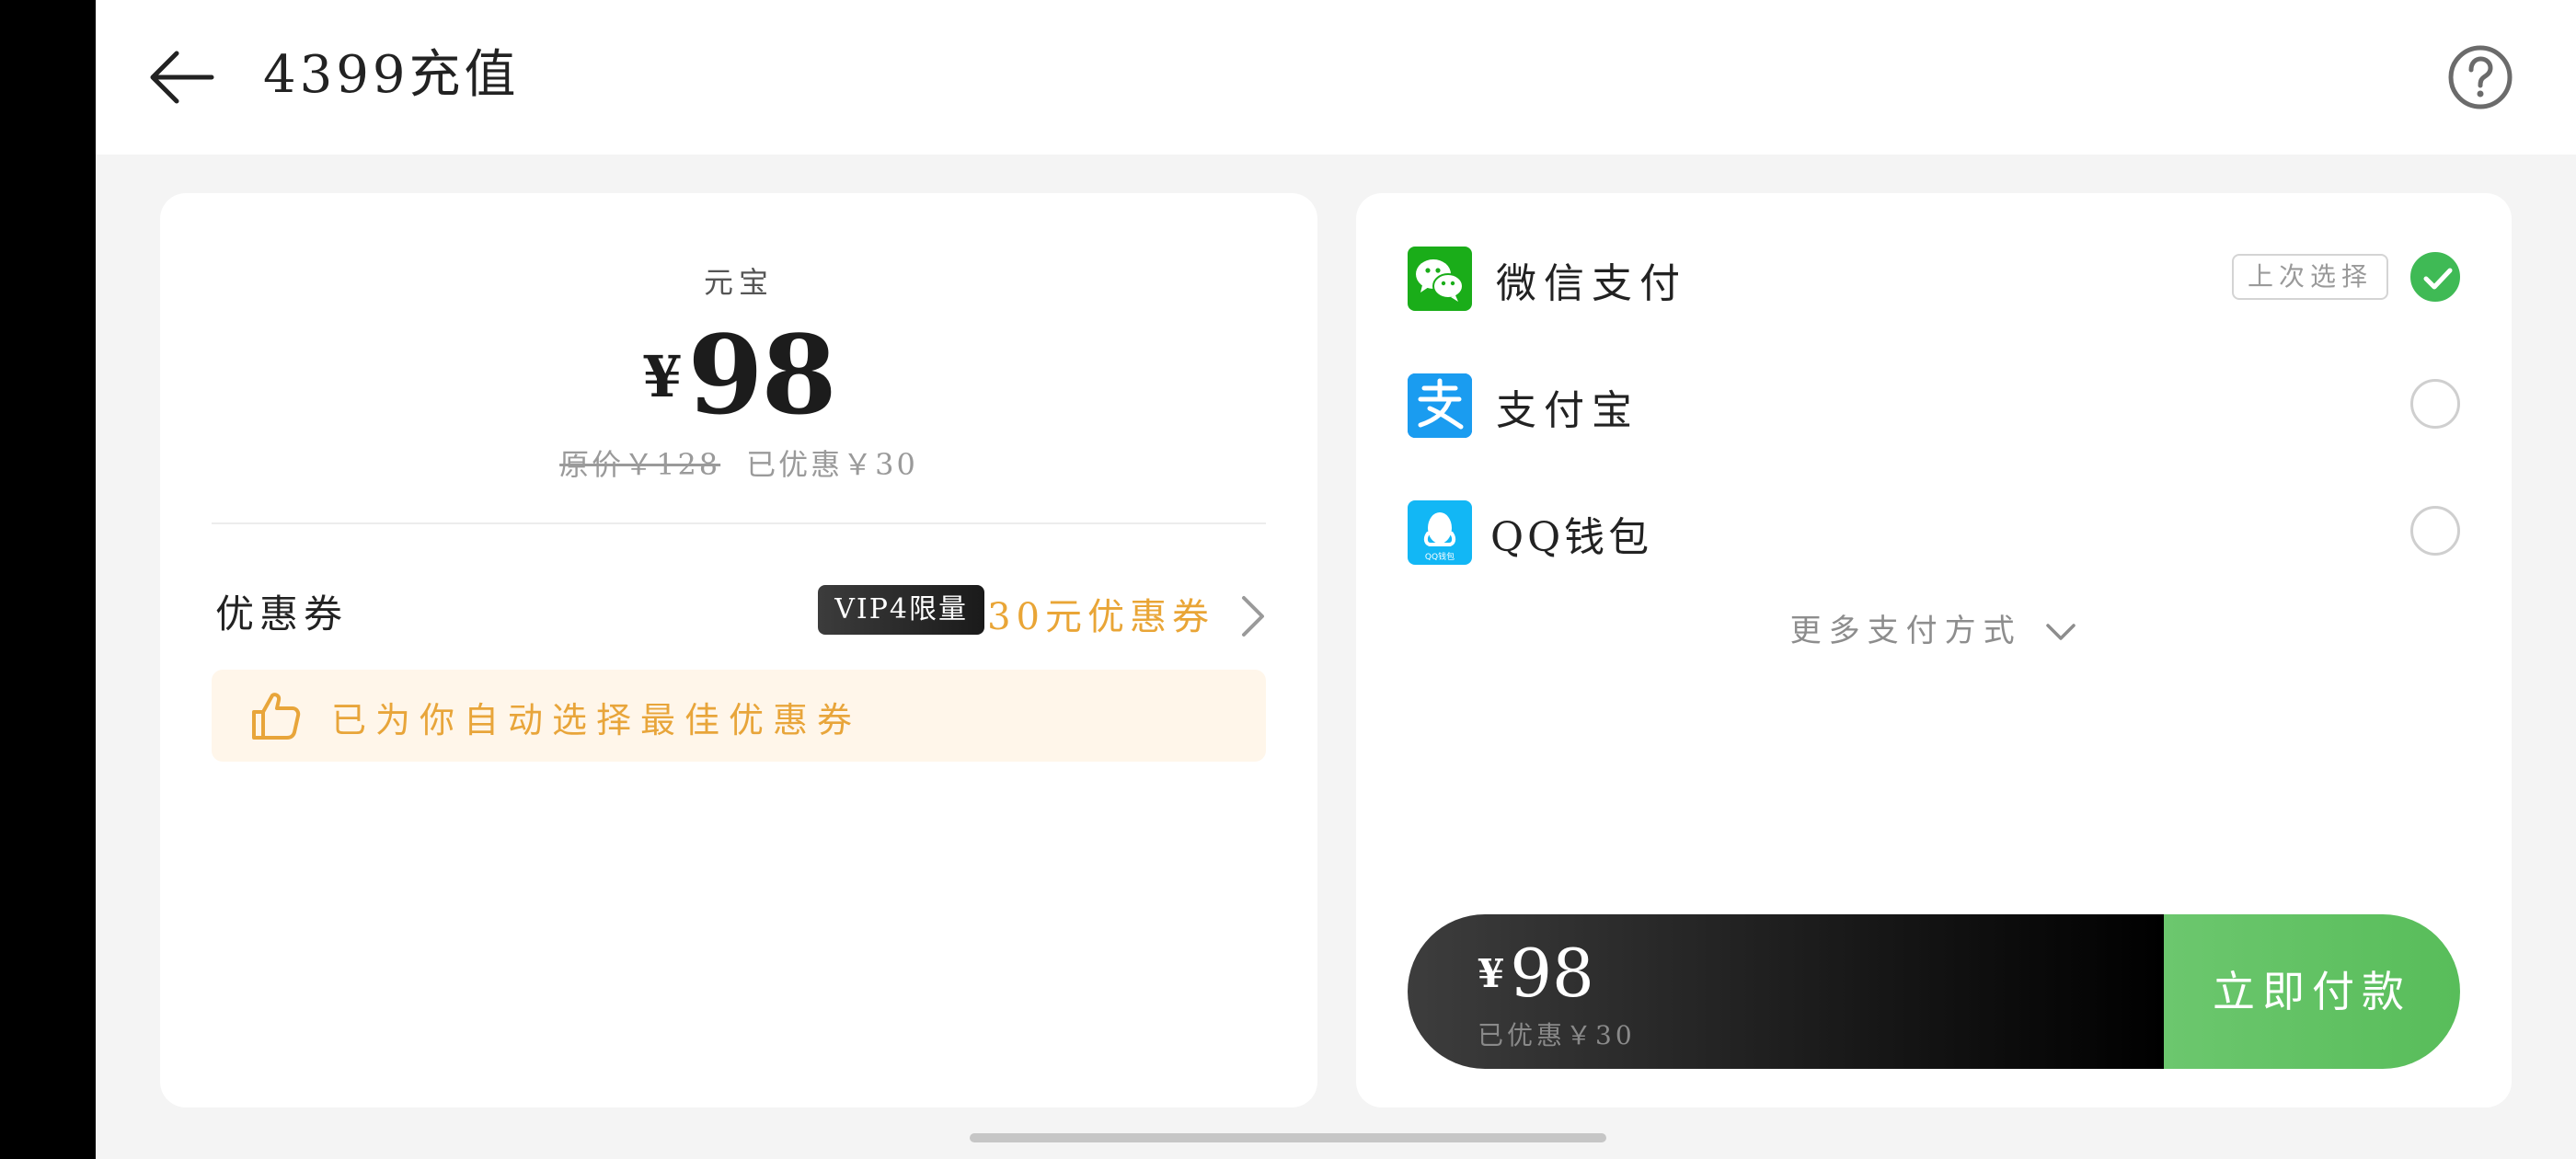 The height and width of the screenshot is (1159, 2576). Describe the element at coordinates (2310, 277) in the screenshot. I see `last-chosen-tag: 上次选择` at that location.